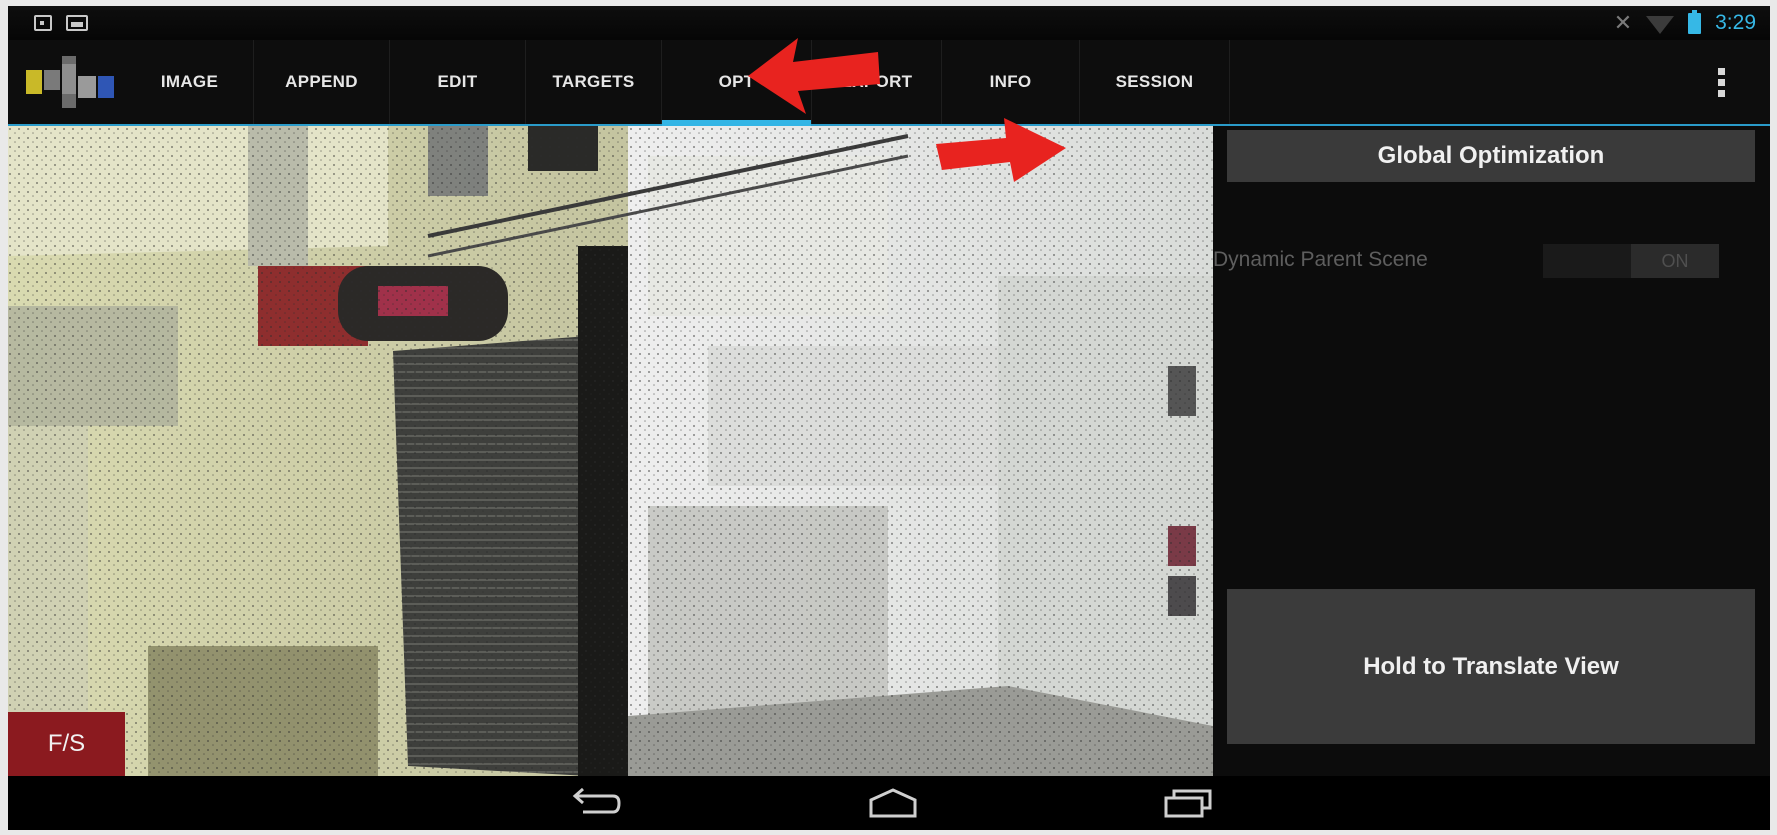 Image resolution: width=1777 pixels, height=835 pixels. I want to click on navigation-bar, so click(889, 803).